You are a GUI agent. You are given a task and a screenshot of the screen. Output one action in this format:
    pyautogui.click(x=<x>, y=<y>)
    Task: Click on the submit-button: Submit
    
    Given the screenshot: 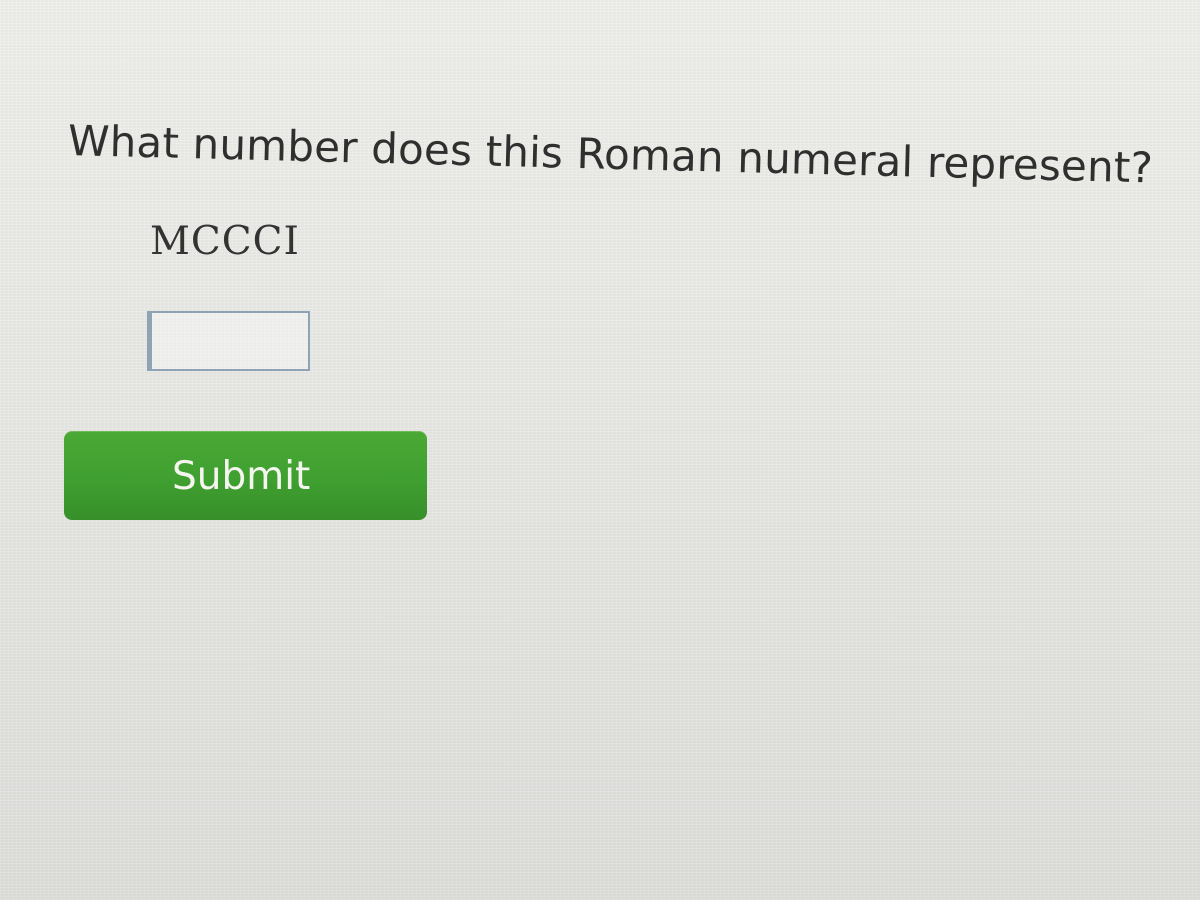 What is the action you would take?
    pyautogui.click(x=245, y=475)
    